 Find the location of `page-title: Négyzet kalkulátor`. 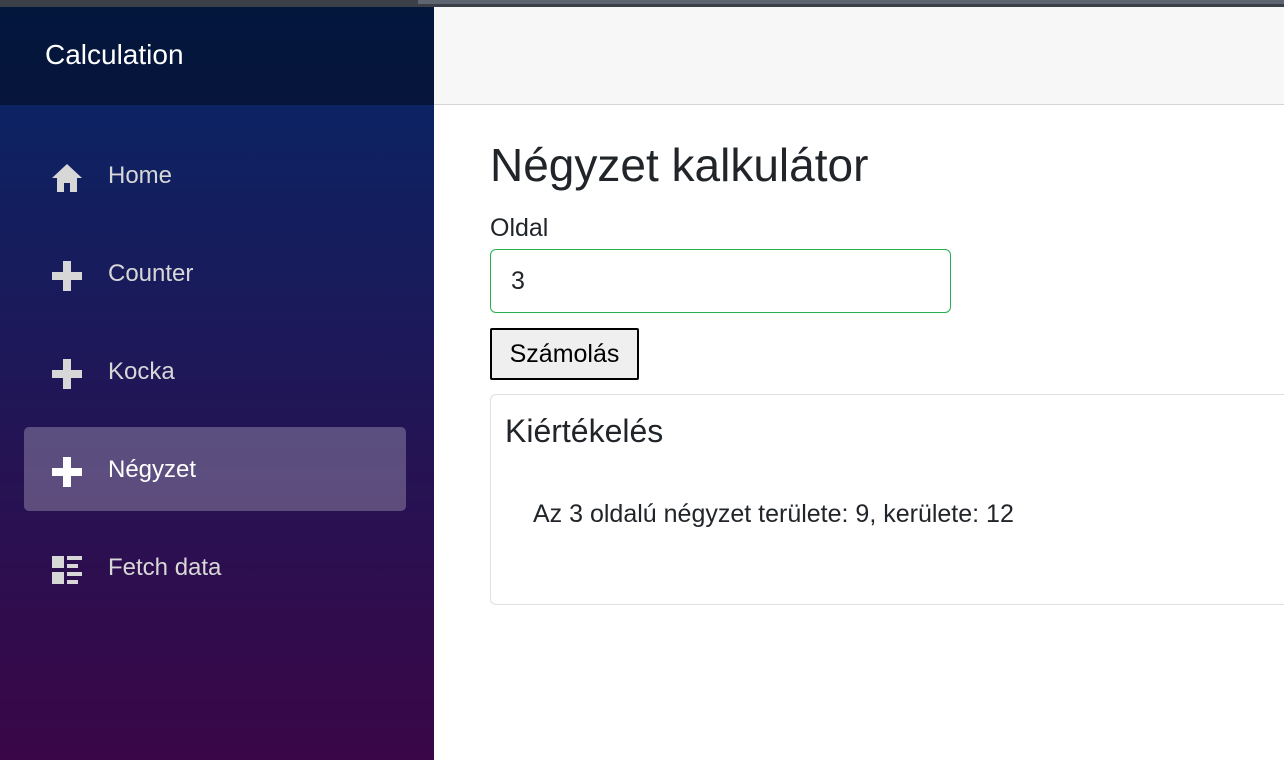

page-title: Négyzet kalkulátor is located at coordinates (679, 165).